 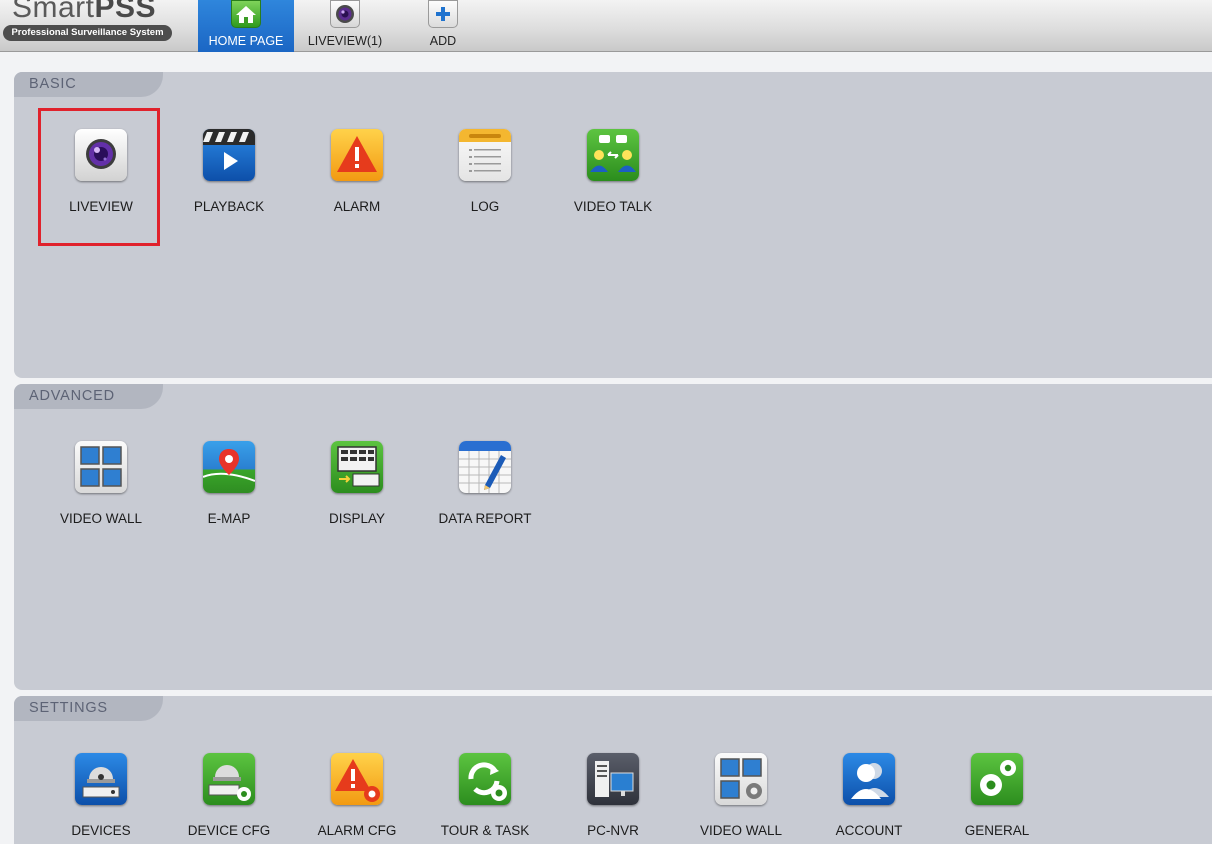 What do you see at coordinates (357, 518) in the screenshot?
I see `tile-label: DISPLAY` at bounding box center [357, 518].